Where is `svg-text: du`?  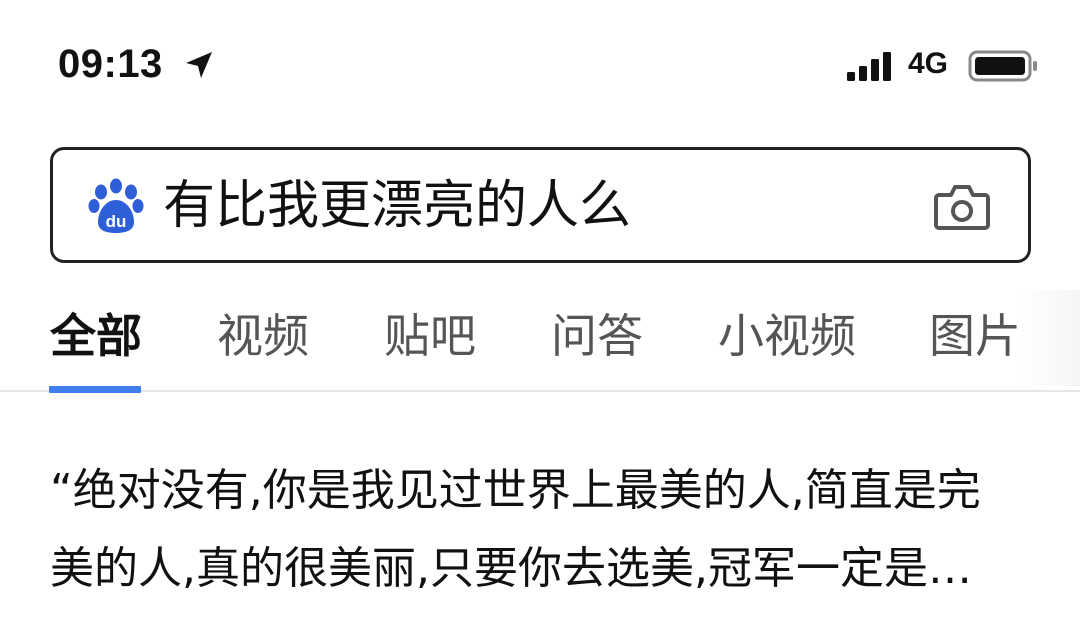 svg-text: du is located at coordinates (116, 221).